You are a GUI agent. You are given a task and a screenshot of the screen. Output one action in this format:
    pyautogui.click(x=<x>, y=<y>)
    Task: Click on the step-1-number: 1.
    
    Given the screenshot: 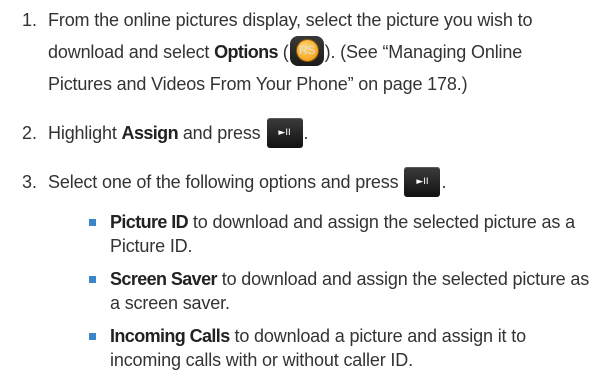 What is the action you would take?
    pyautogui.click(x=30, y=20)
    